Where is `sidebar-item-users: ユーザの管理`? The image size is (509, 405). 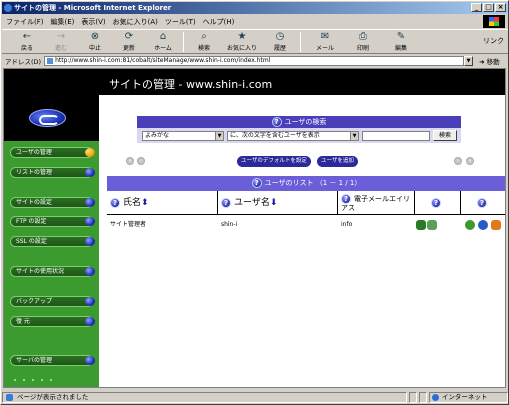 sidebar-item-users: ユーザの管理 is located at coordinates (52, 152).